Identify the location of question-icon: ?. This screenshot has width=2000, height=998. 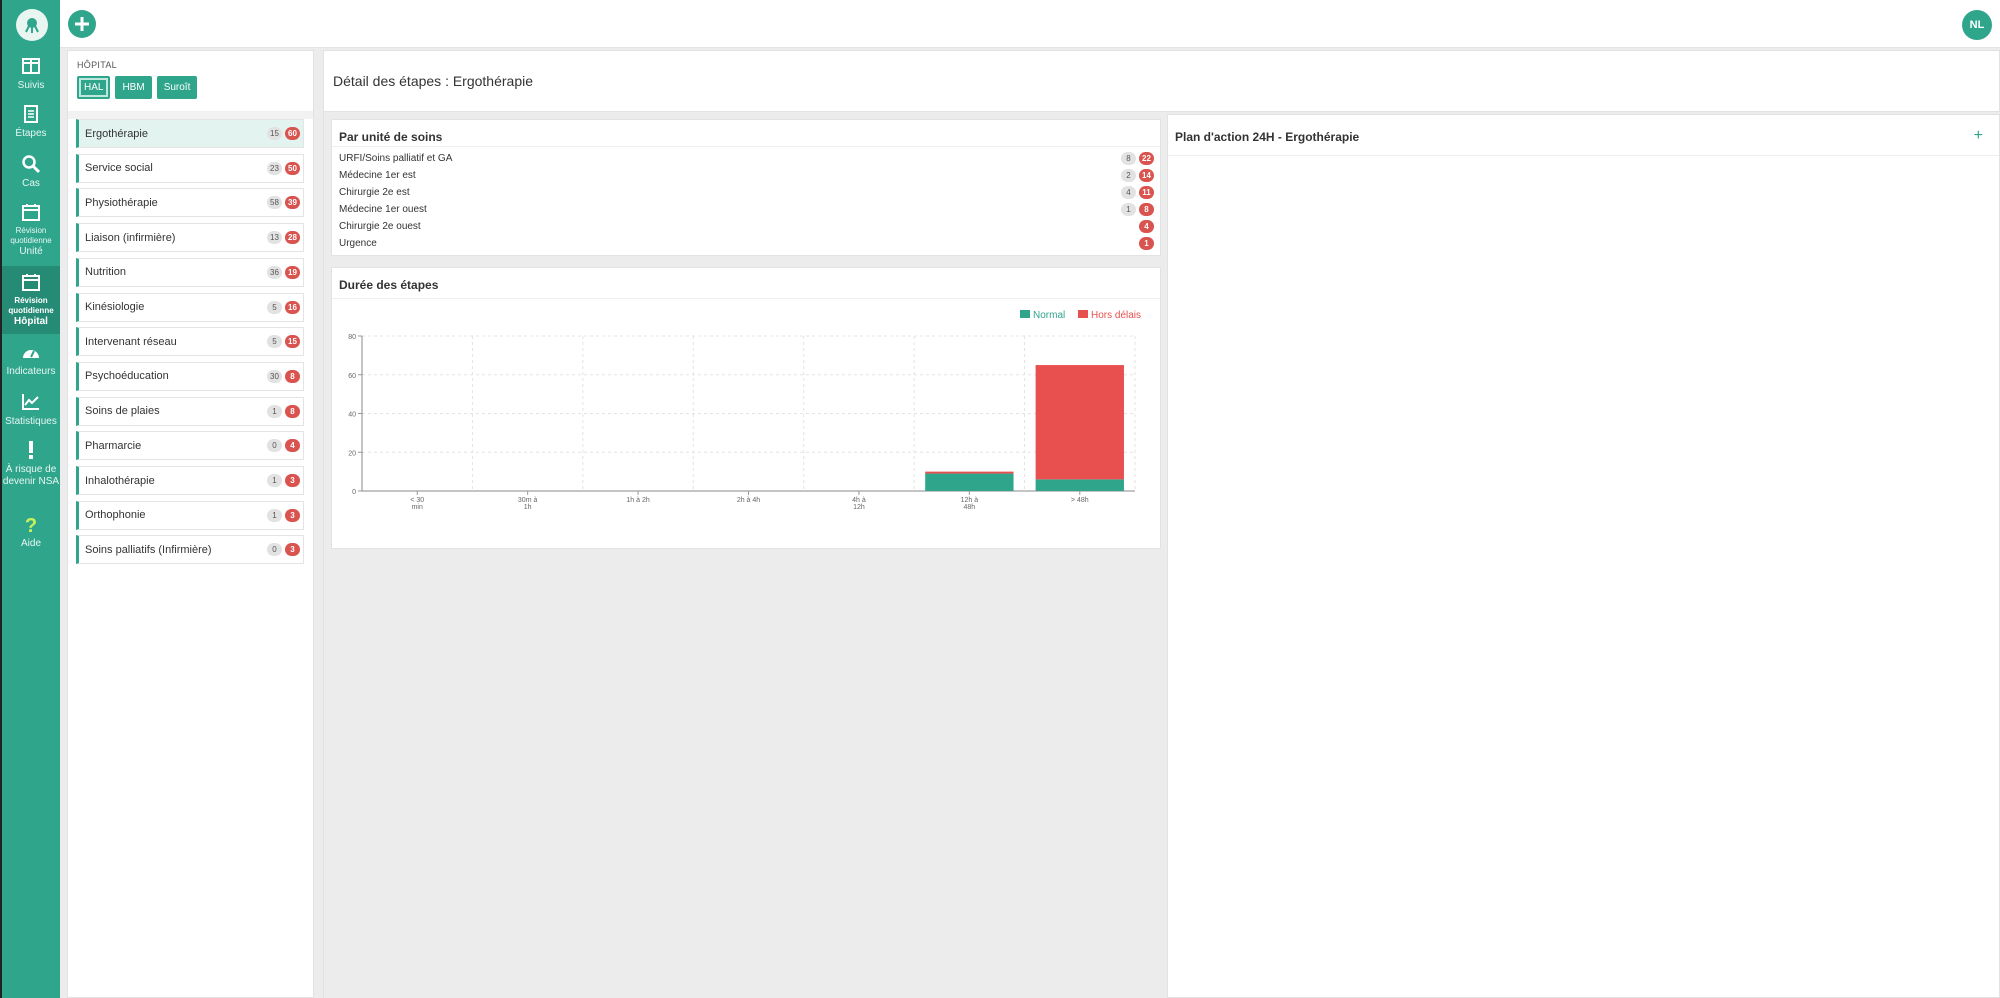
(31, 524).